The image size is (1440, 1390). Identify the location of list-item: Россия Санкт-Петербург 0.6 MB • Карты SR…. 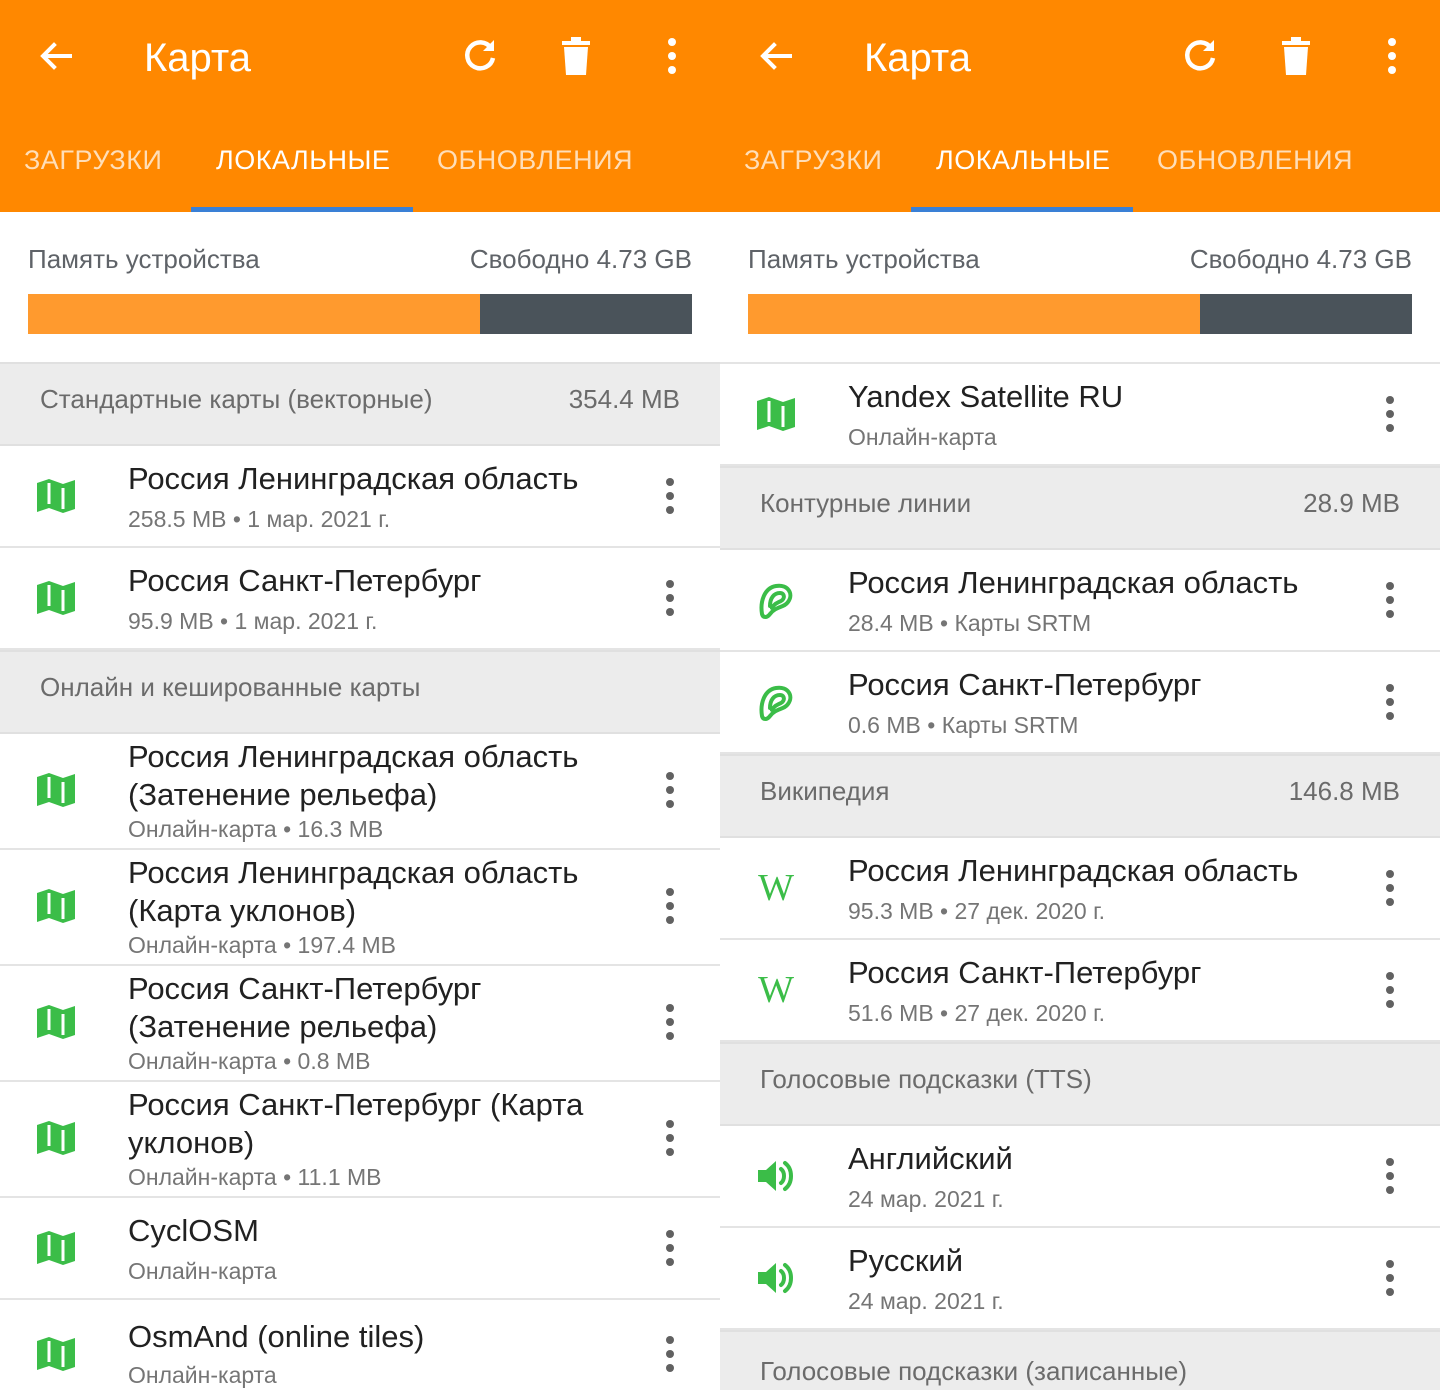
(1080, 703).